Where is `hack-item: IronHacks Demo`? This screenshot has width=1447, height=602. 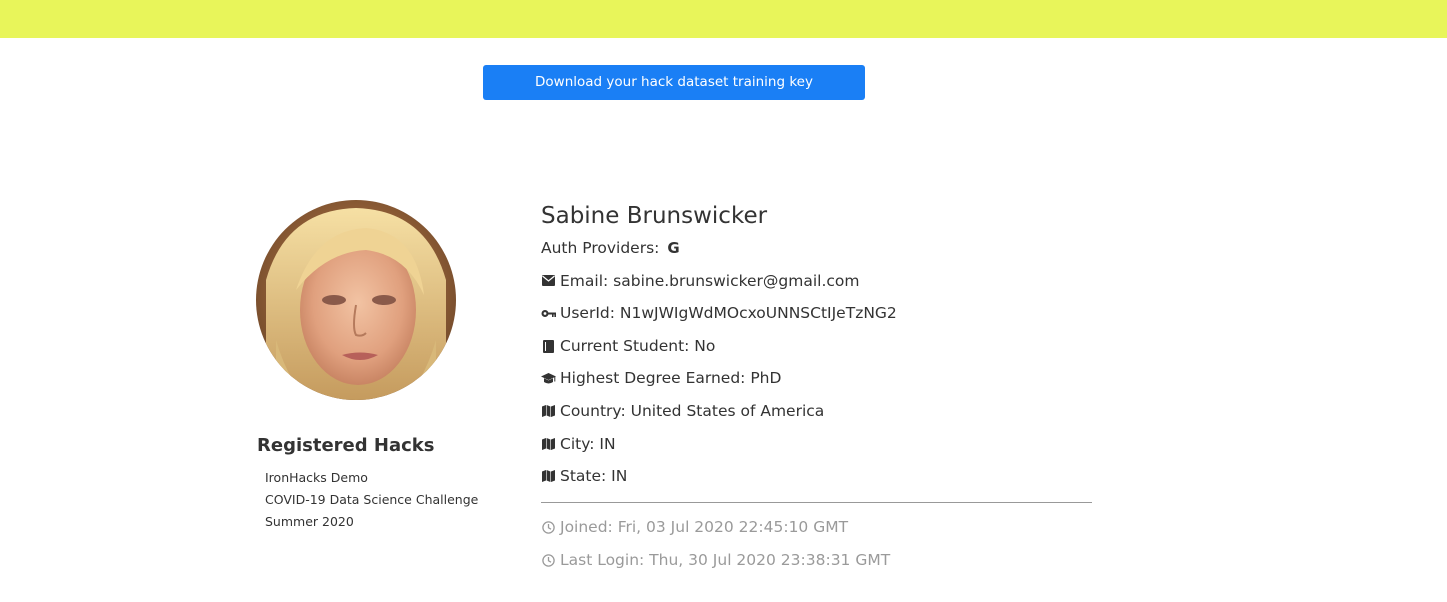
hack-item: IronHacks Demo is located at coordinates (371, 479).